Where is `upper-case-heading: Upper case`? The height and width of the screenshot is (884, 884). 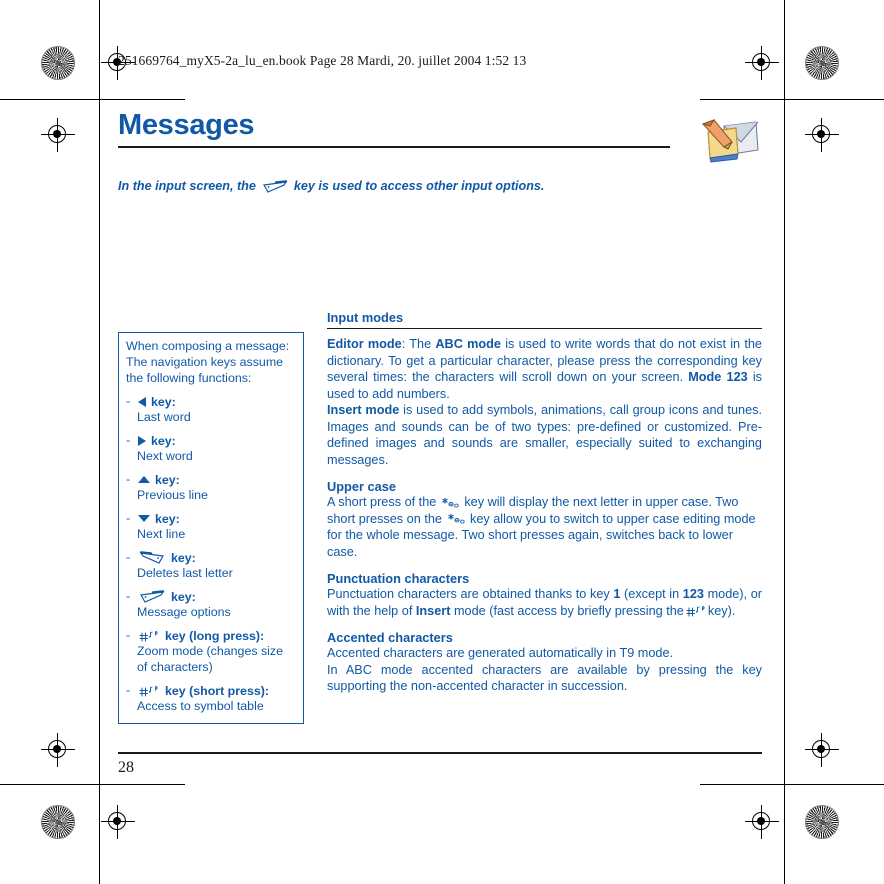 upper-case-heading: Upper case is located at coordinates (361, 487).